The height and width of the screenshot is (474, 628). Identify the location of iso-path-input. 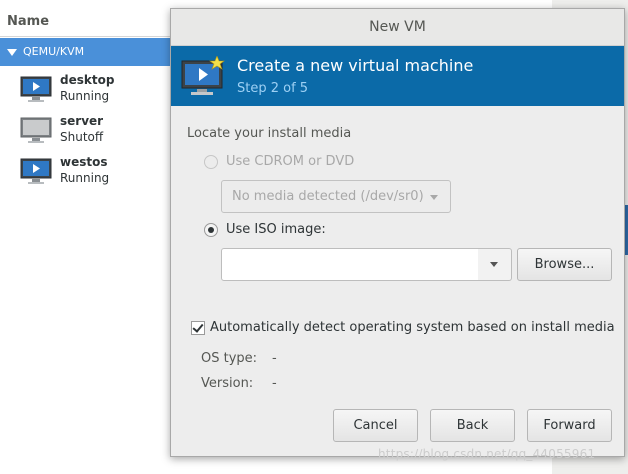
(350, 264).